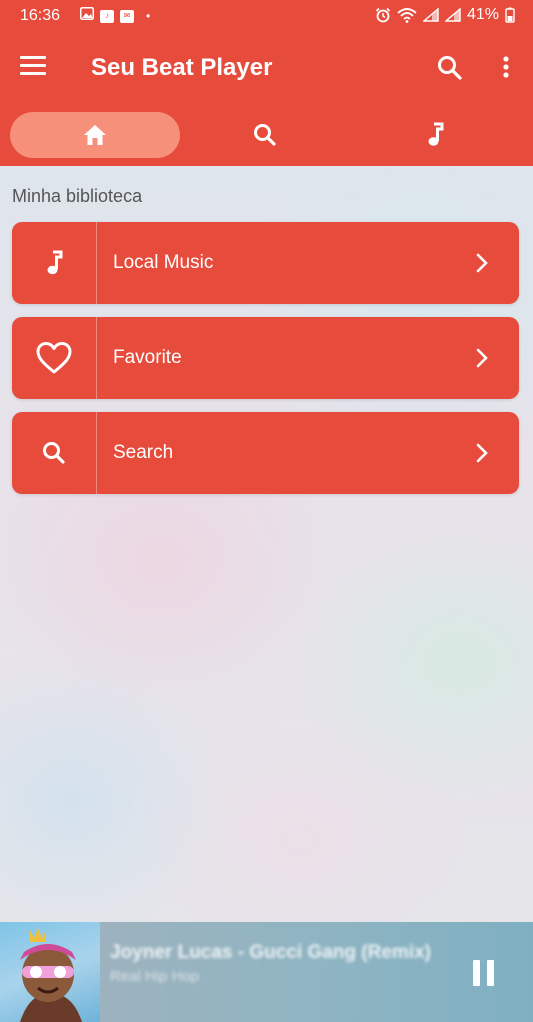 The image size is (533, 1022). What do you see at coordinates (107, 16) in the screenshot?
I see `music-app-icon: ♪` at bounding box center [107, 16].